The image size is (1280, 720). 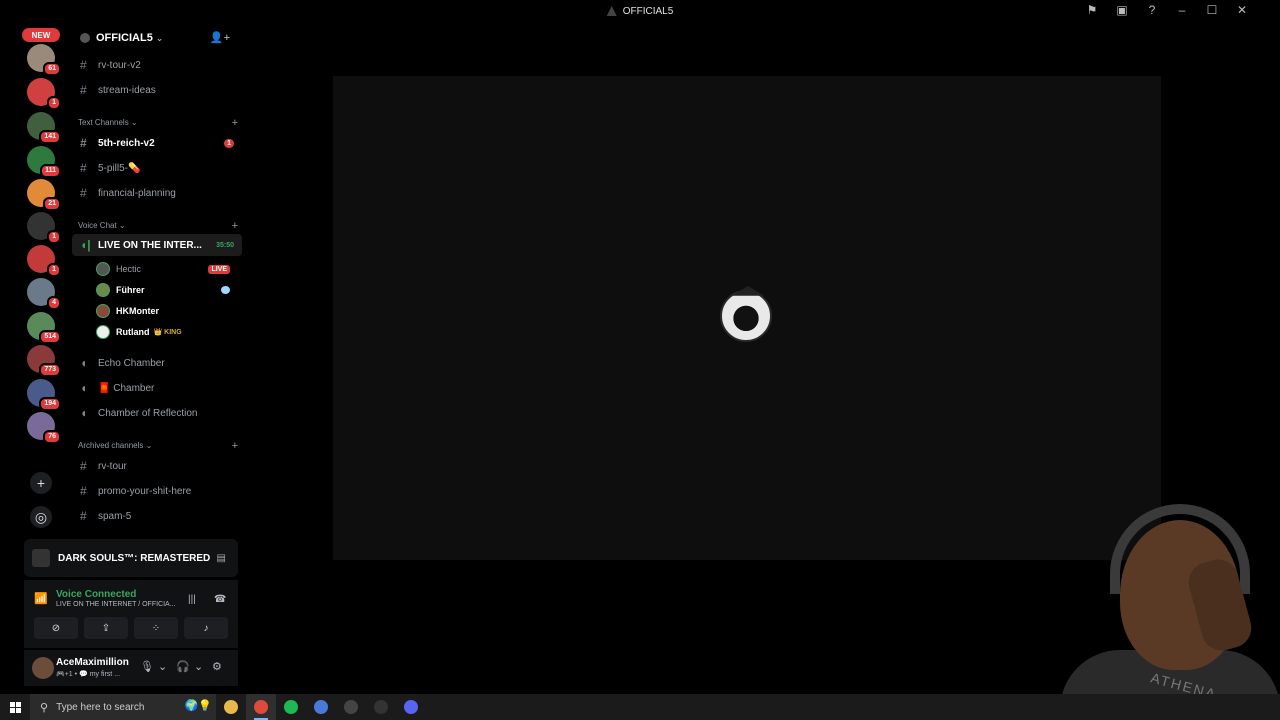 What do you see at coordinates (192, 599) in the screenshot?
I see `noise-suppression-icon: |||` at bounding box center [192, 599].